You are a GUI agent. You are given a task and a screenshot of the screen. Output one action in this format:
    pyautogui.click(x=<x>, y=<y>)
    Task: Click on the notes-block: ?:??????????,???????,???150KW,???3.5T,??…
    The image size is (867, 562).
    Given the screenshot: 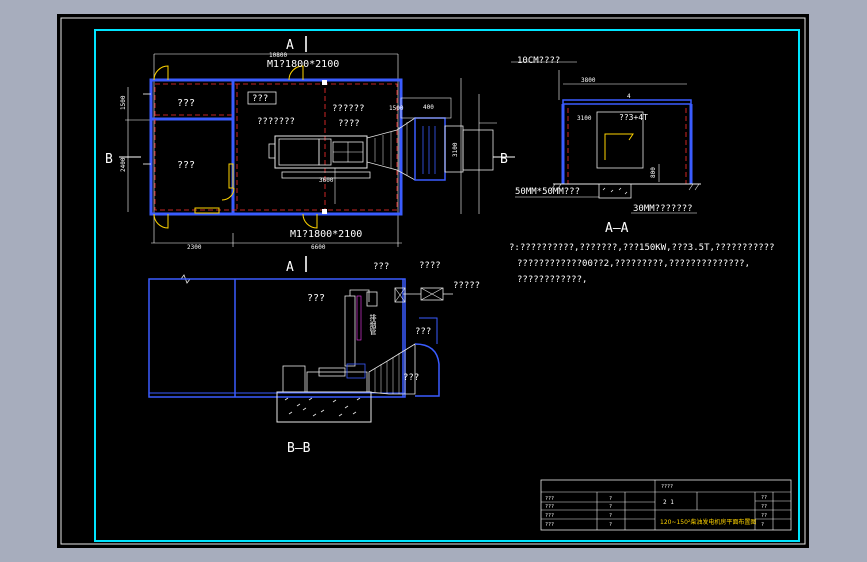 What is the action you would take?
    pyautogui.click(x=642, y=264)
    